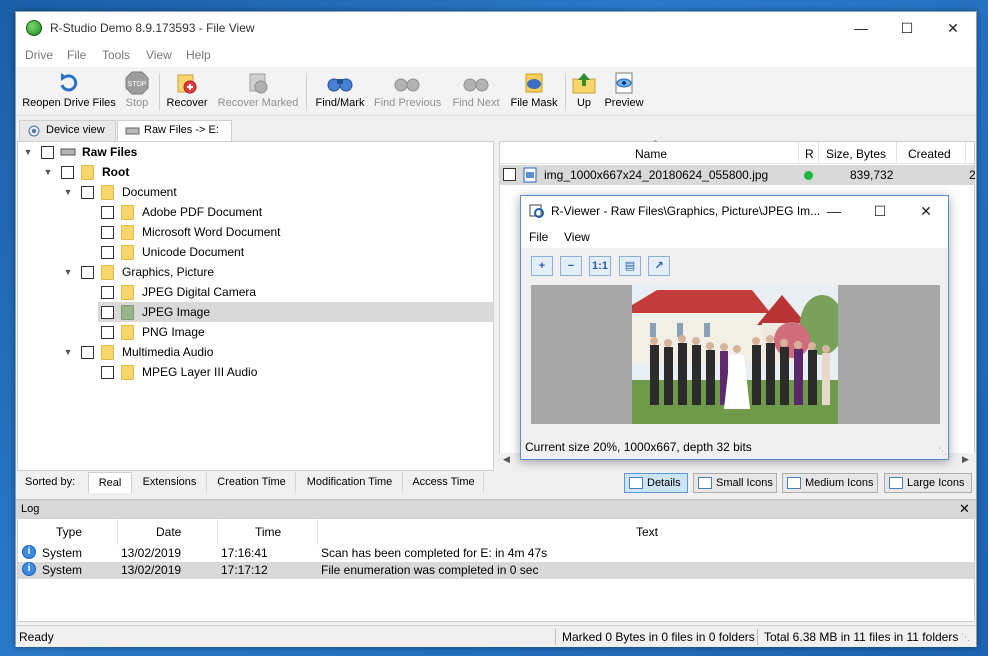 The width and height of the screenshot is (988, 656). Describe the element at coordinates (255, 212) in the screenshot. I see `tree-node-adobe-pdf: Adobe PDF Document` at that location.